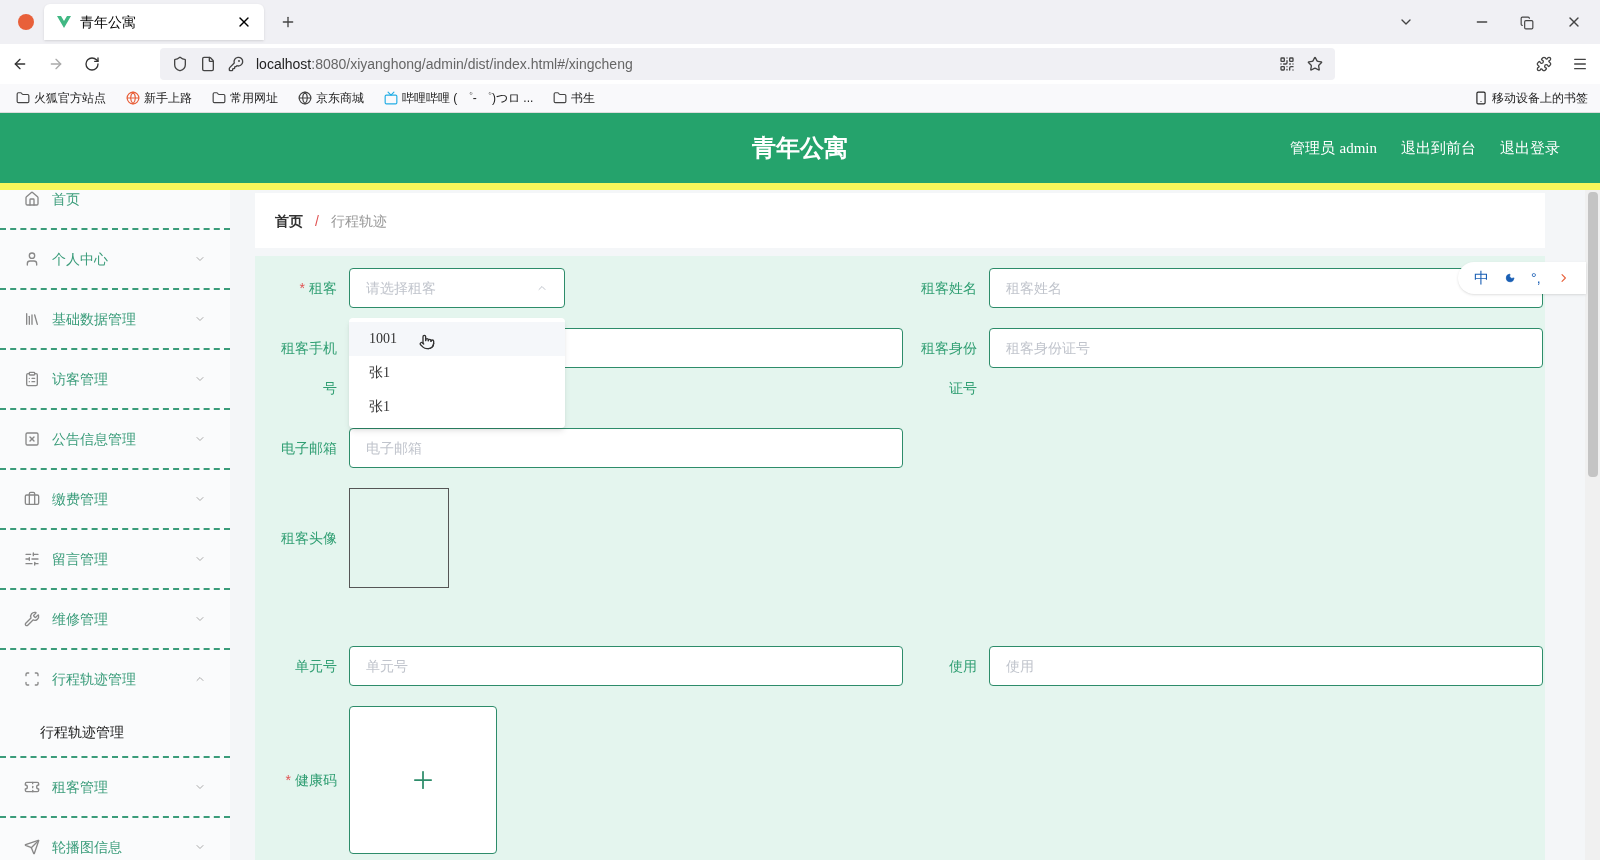 This screenshot has width=1600, height=860. What do you see at coordinates (948, 288) in the screenshot?
I see `field-label: 租客姓名` at bounding box center [948, 288].